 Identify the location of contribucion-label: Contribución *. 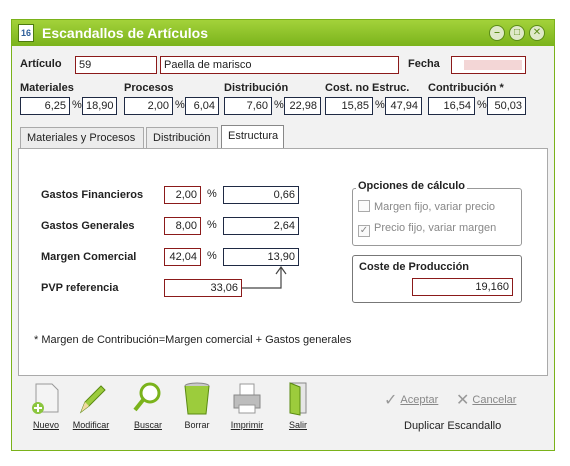
(466, 88).